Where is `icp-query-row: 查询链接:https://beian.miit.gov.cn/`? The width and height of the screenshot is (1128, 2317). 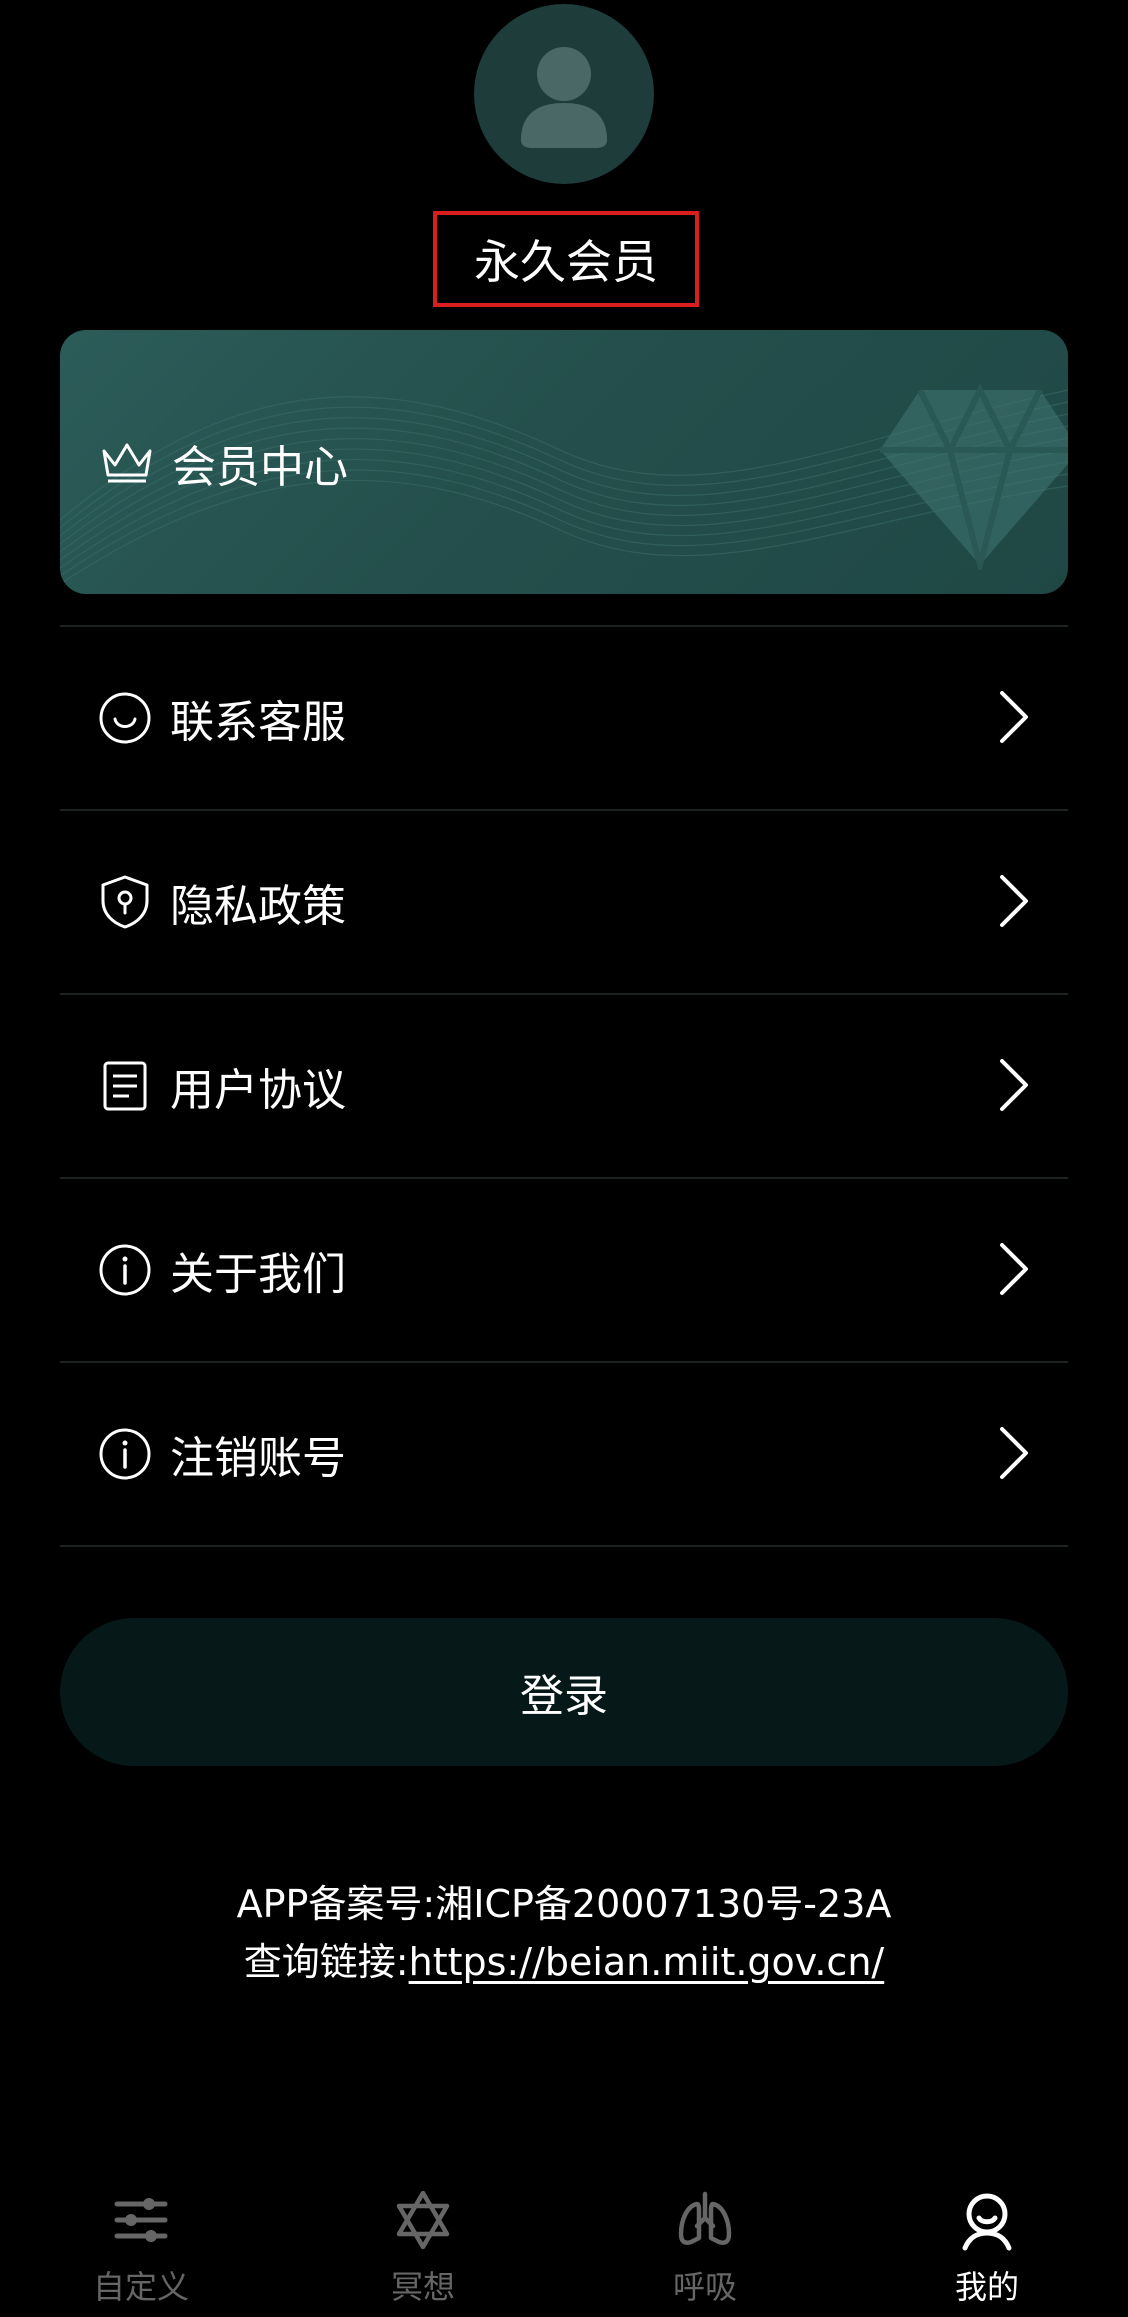 icp-query-row: 查询链接:https://beian.miit.gov.cn/ is located at coordinates (564, 1962).